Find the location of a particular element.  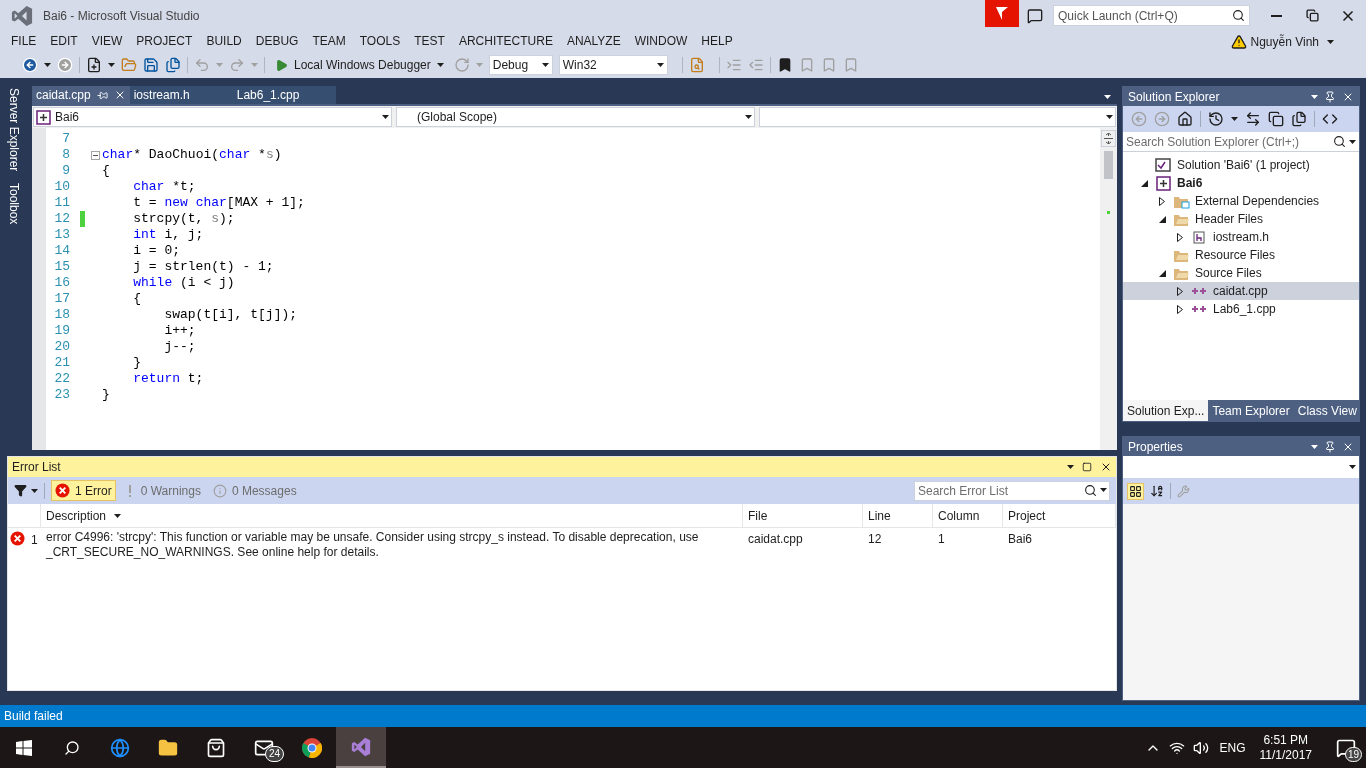

tree-item: External Dependencies is located at coordinates (1241, 201).